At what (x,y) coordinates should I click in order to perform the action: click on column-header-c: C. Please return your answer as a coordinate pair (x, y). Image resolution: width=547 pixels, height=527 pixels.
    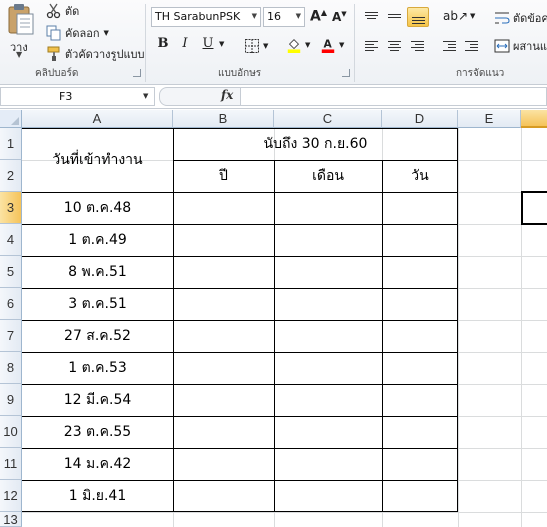
    Looking at the image, I should click on (328, 119).